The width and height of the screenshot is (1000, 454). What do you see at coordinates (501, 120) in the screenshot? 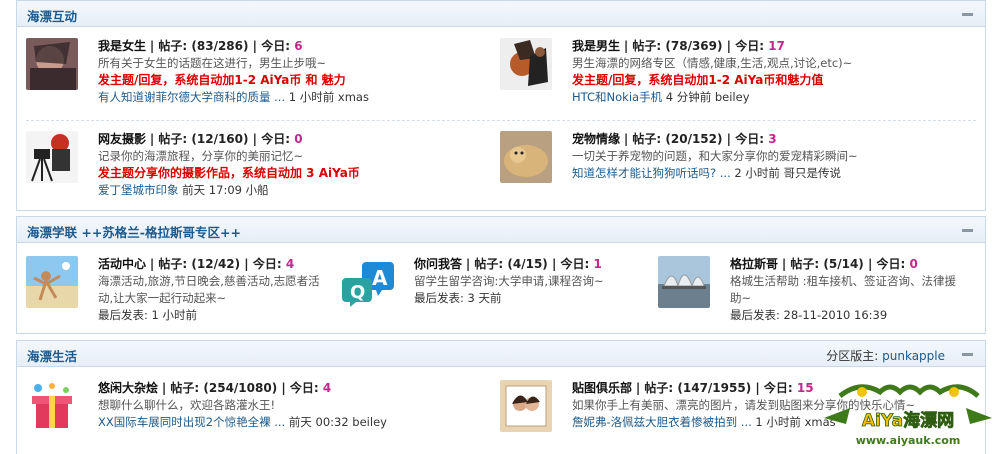
I see `row-divider` at bounding box center [501, 120].